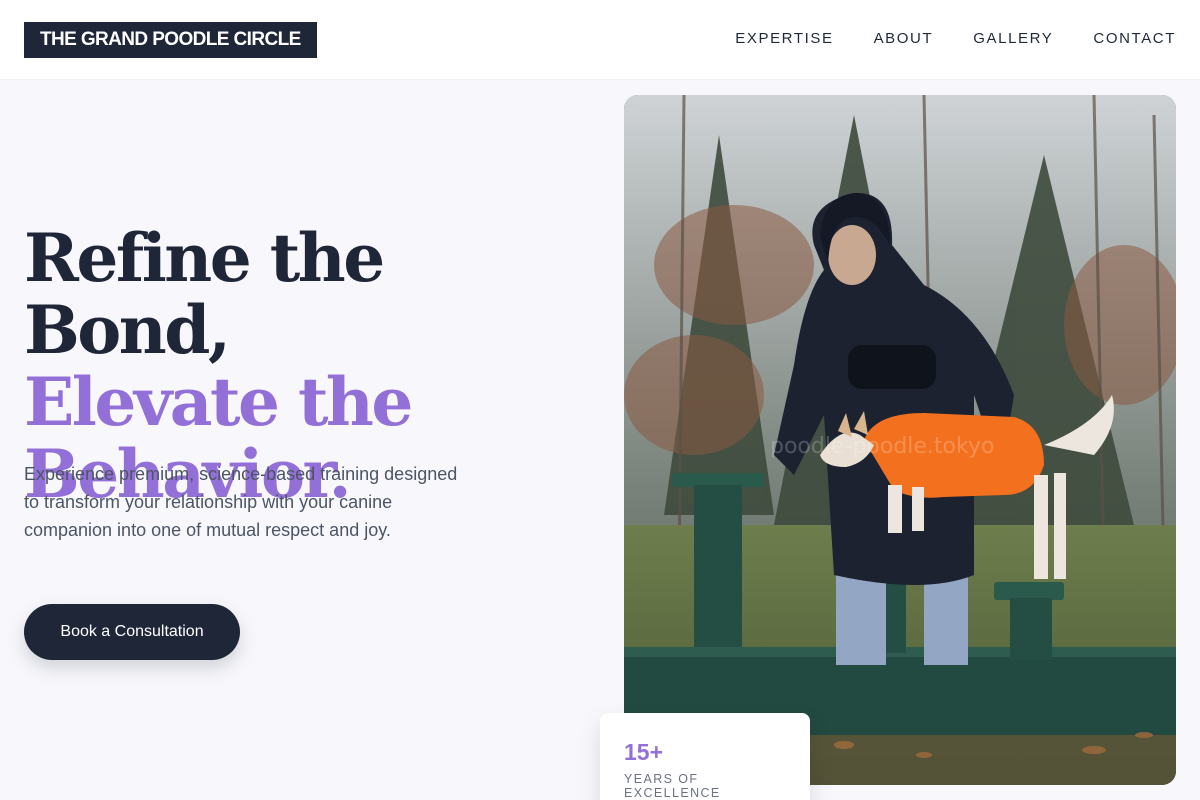  Describe the element at coordinates (218, 402) in the screenshot. I see `headline-line-2: Elevate the` at that location.